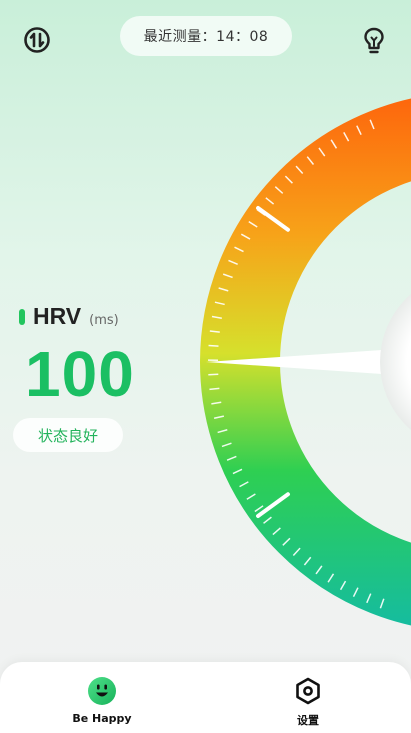 This screenshot has width=411, height=733. What do you see at coordinates (308, 720) in the screenshot?
I see `nav-label-settings: 设置` at bounding box center [308, 720].